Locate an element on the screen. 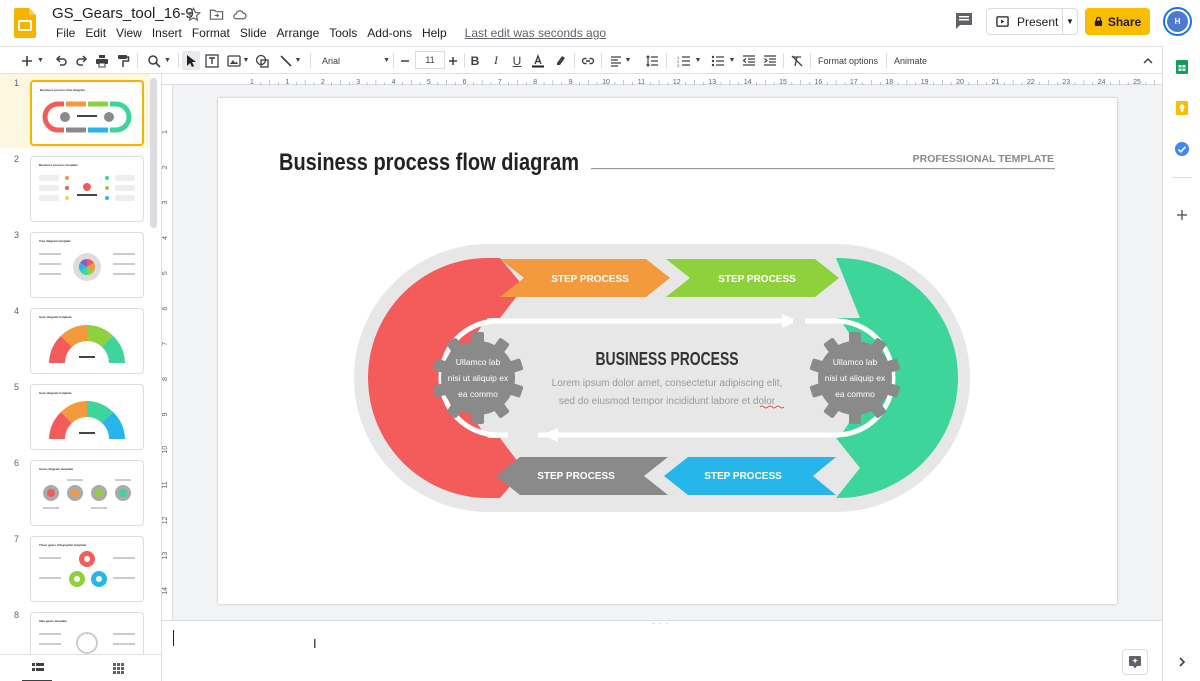 The height and width of the screenshot is (681, 1200). text-box-button is located at coordinates (212, 60).